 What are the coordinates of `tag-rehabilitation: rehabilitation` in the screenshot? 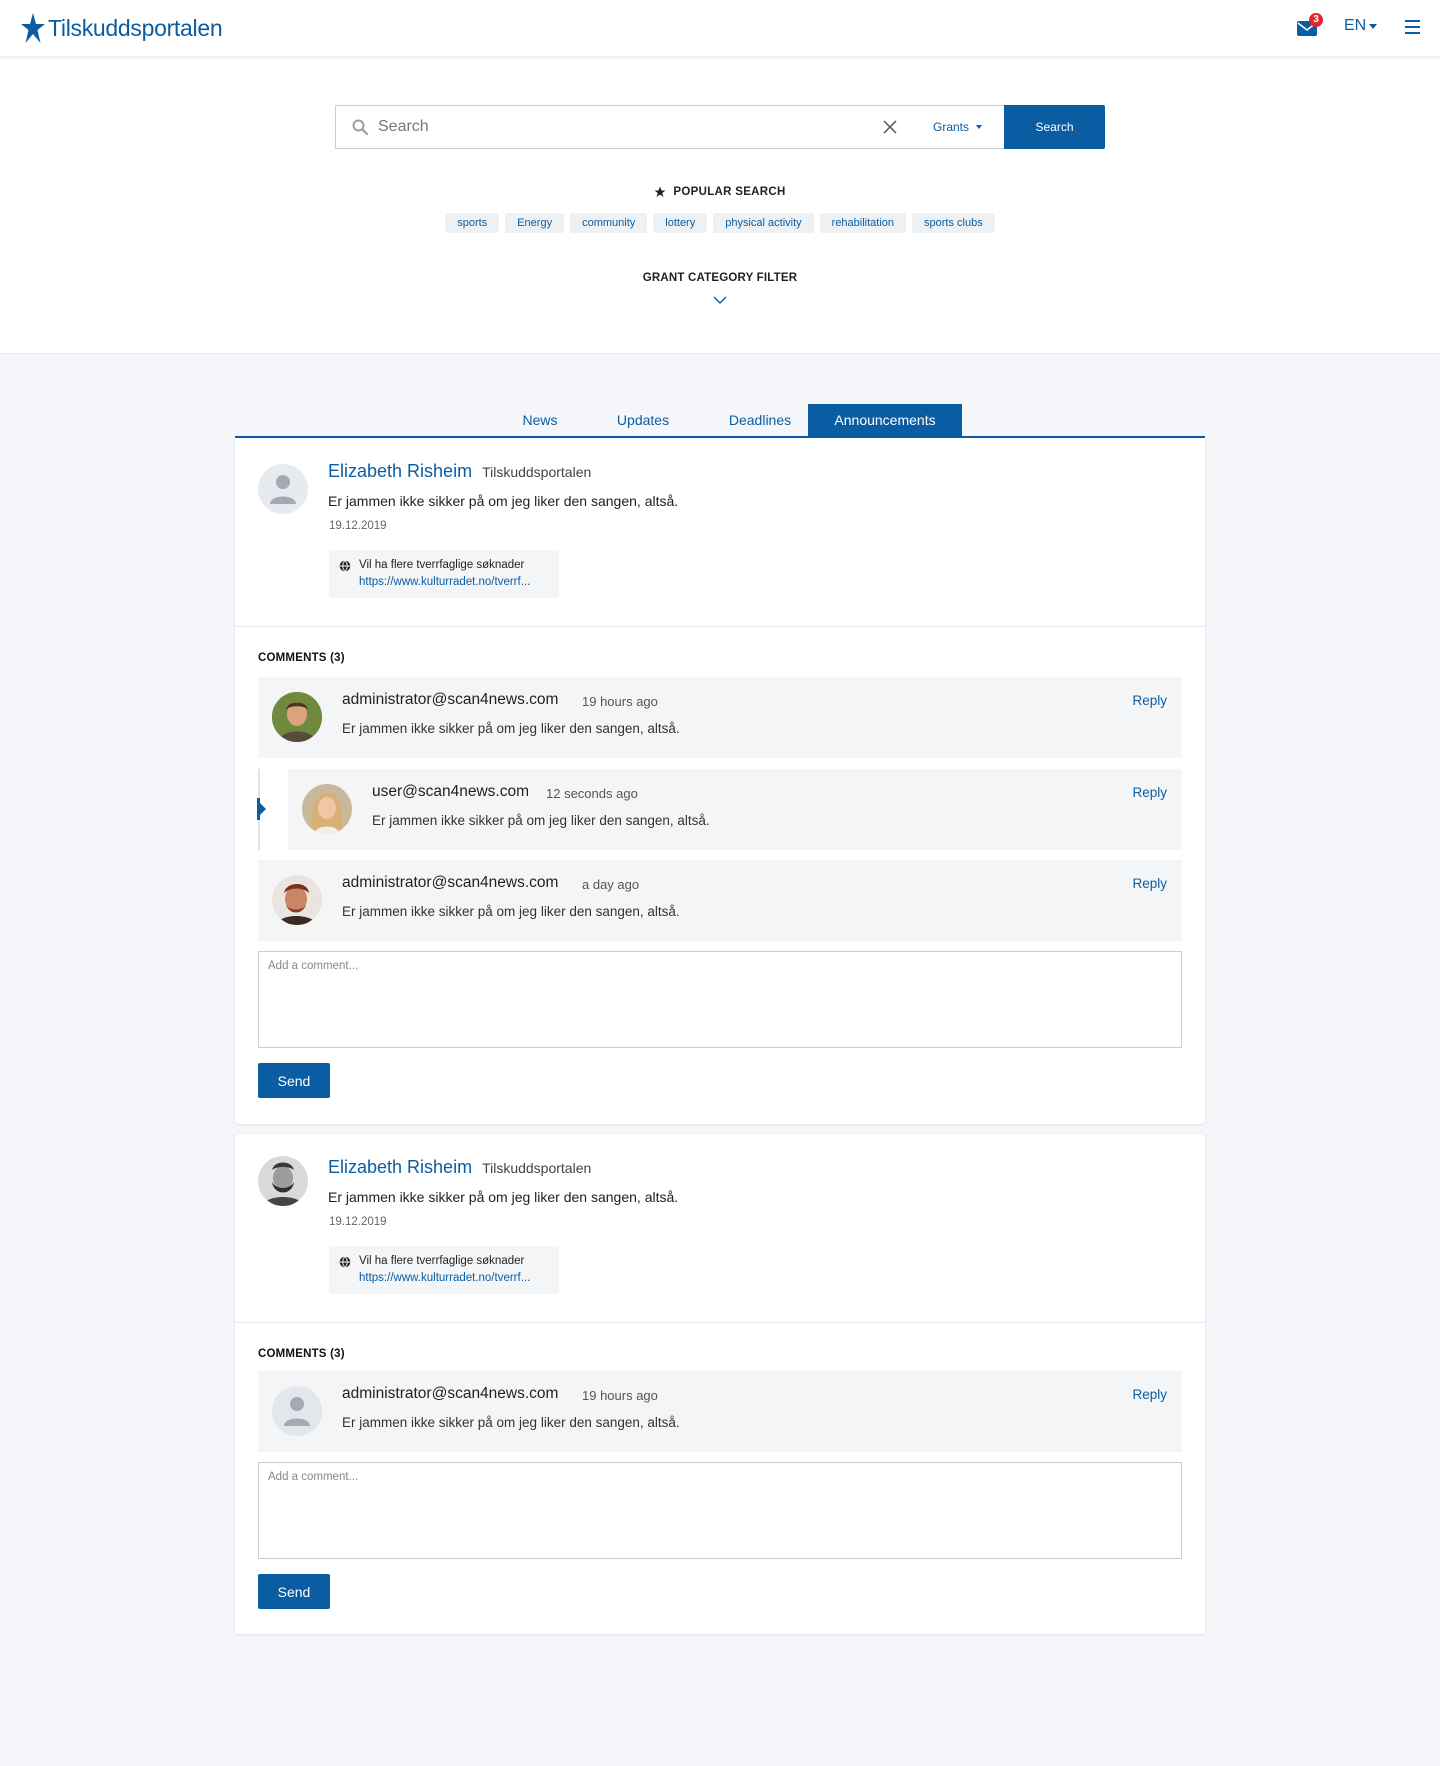 It's located at (863, 223).